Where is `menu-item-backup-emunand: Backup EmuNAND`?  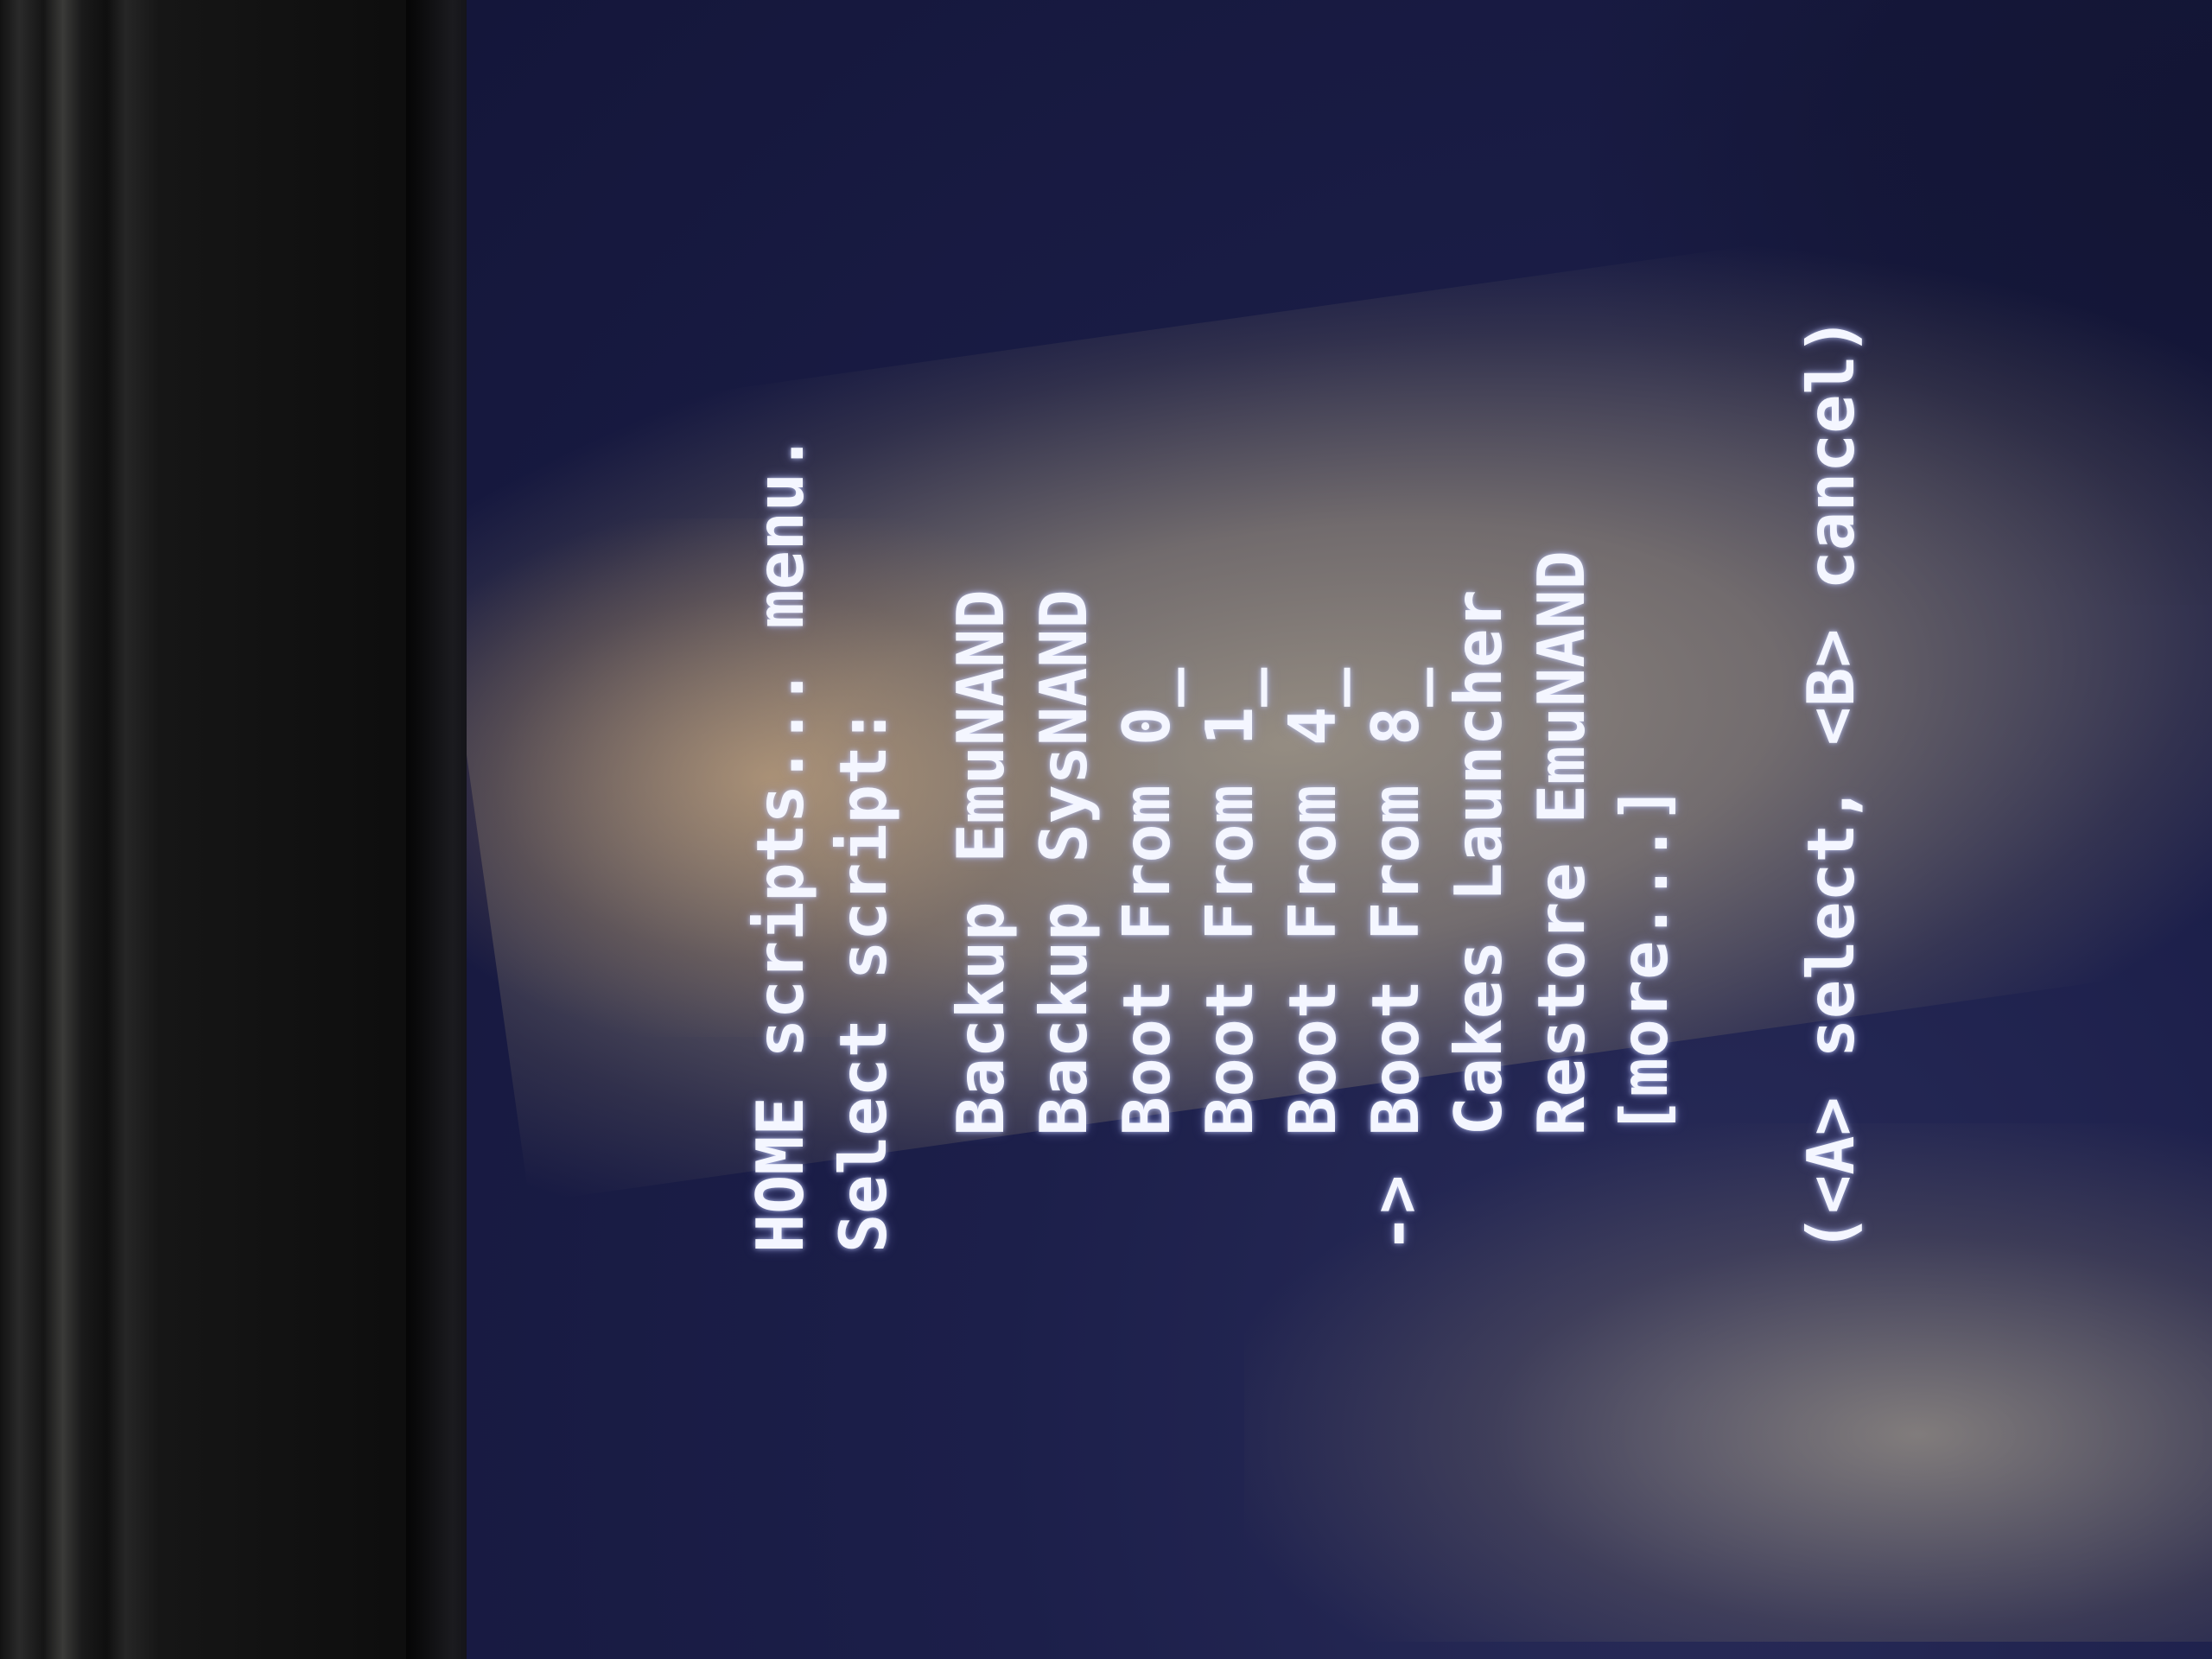 menu-item-backup-emunand: Backup EmuNAND is located at coordinates (980, 784).